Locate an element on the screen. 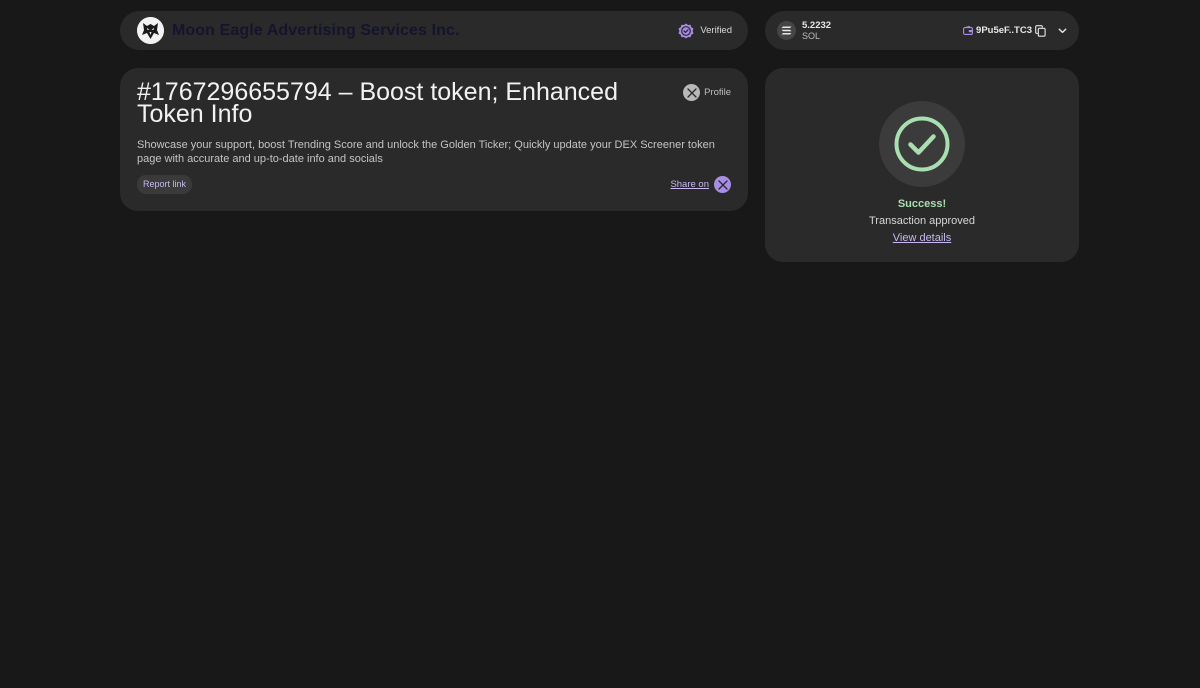 Image resolution: width=1200 pixels, height=688 pixels. view-details-link-text: View details is located at coordinates (922, 238).